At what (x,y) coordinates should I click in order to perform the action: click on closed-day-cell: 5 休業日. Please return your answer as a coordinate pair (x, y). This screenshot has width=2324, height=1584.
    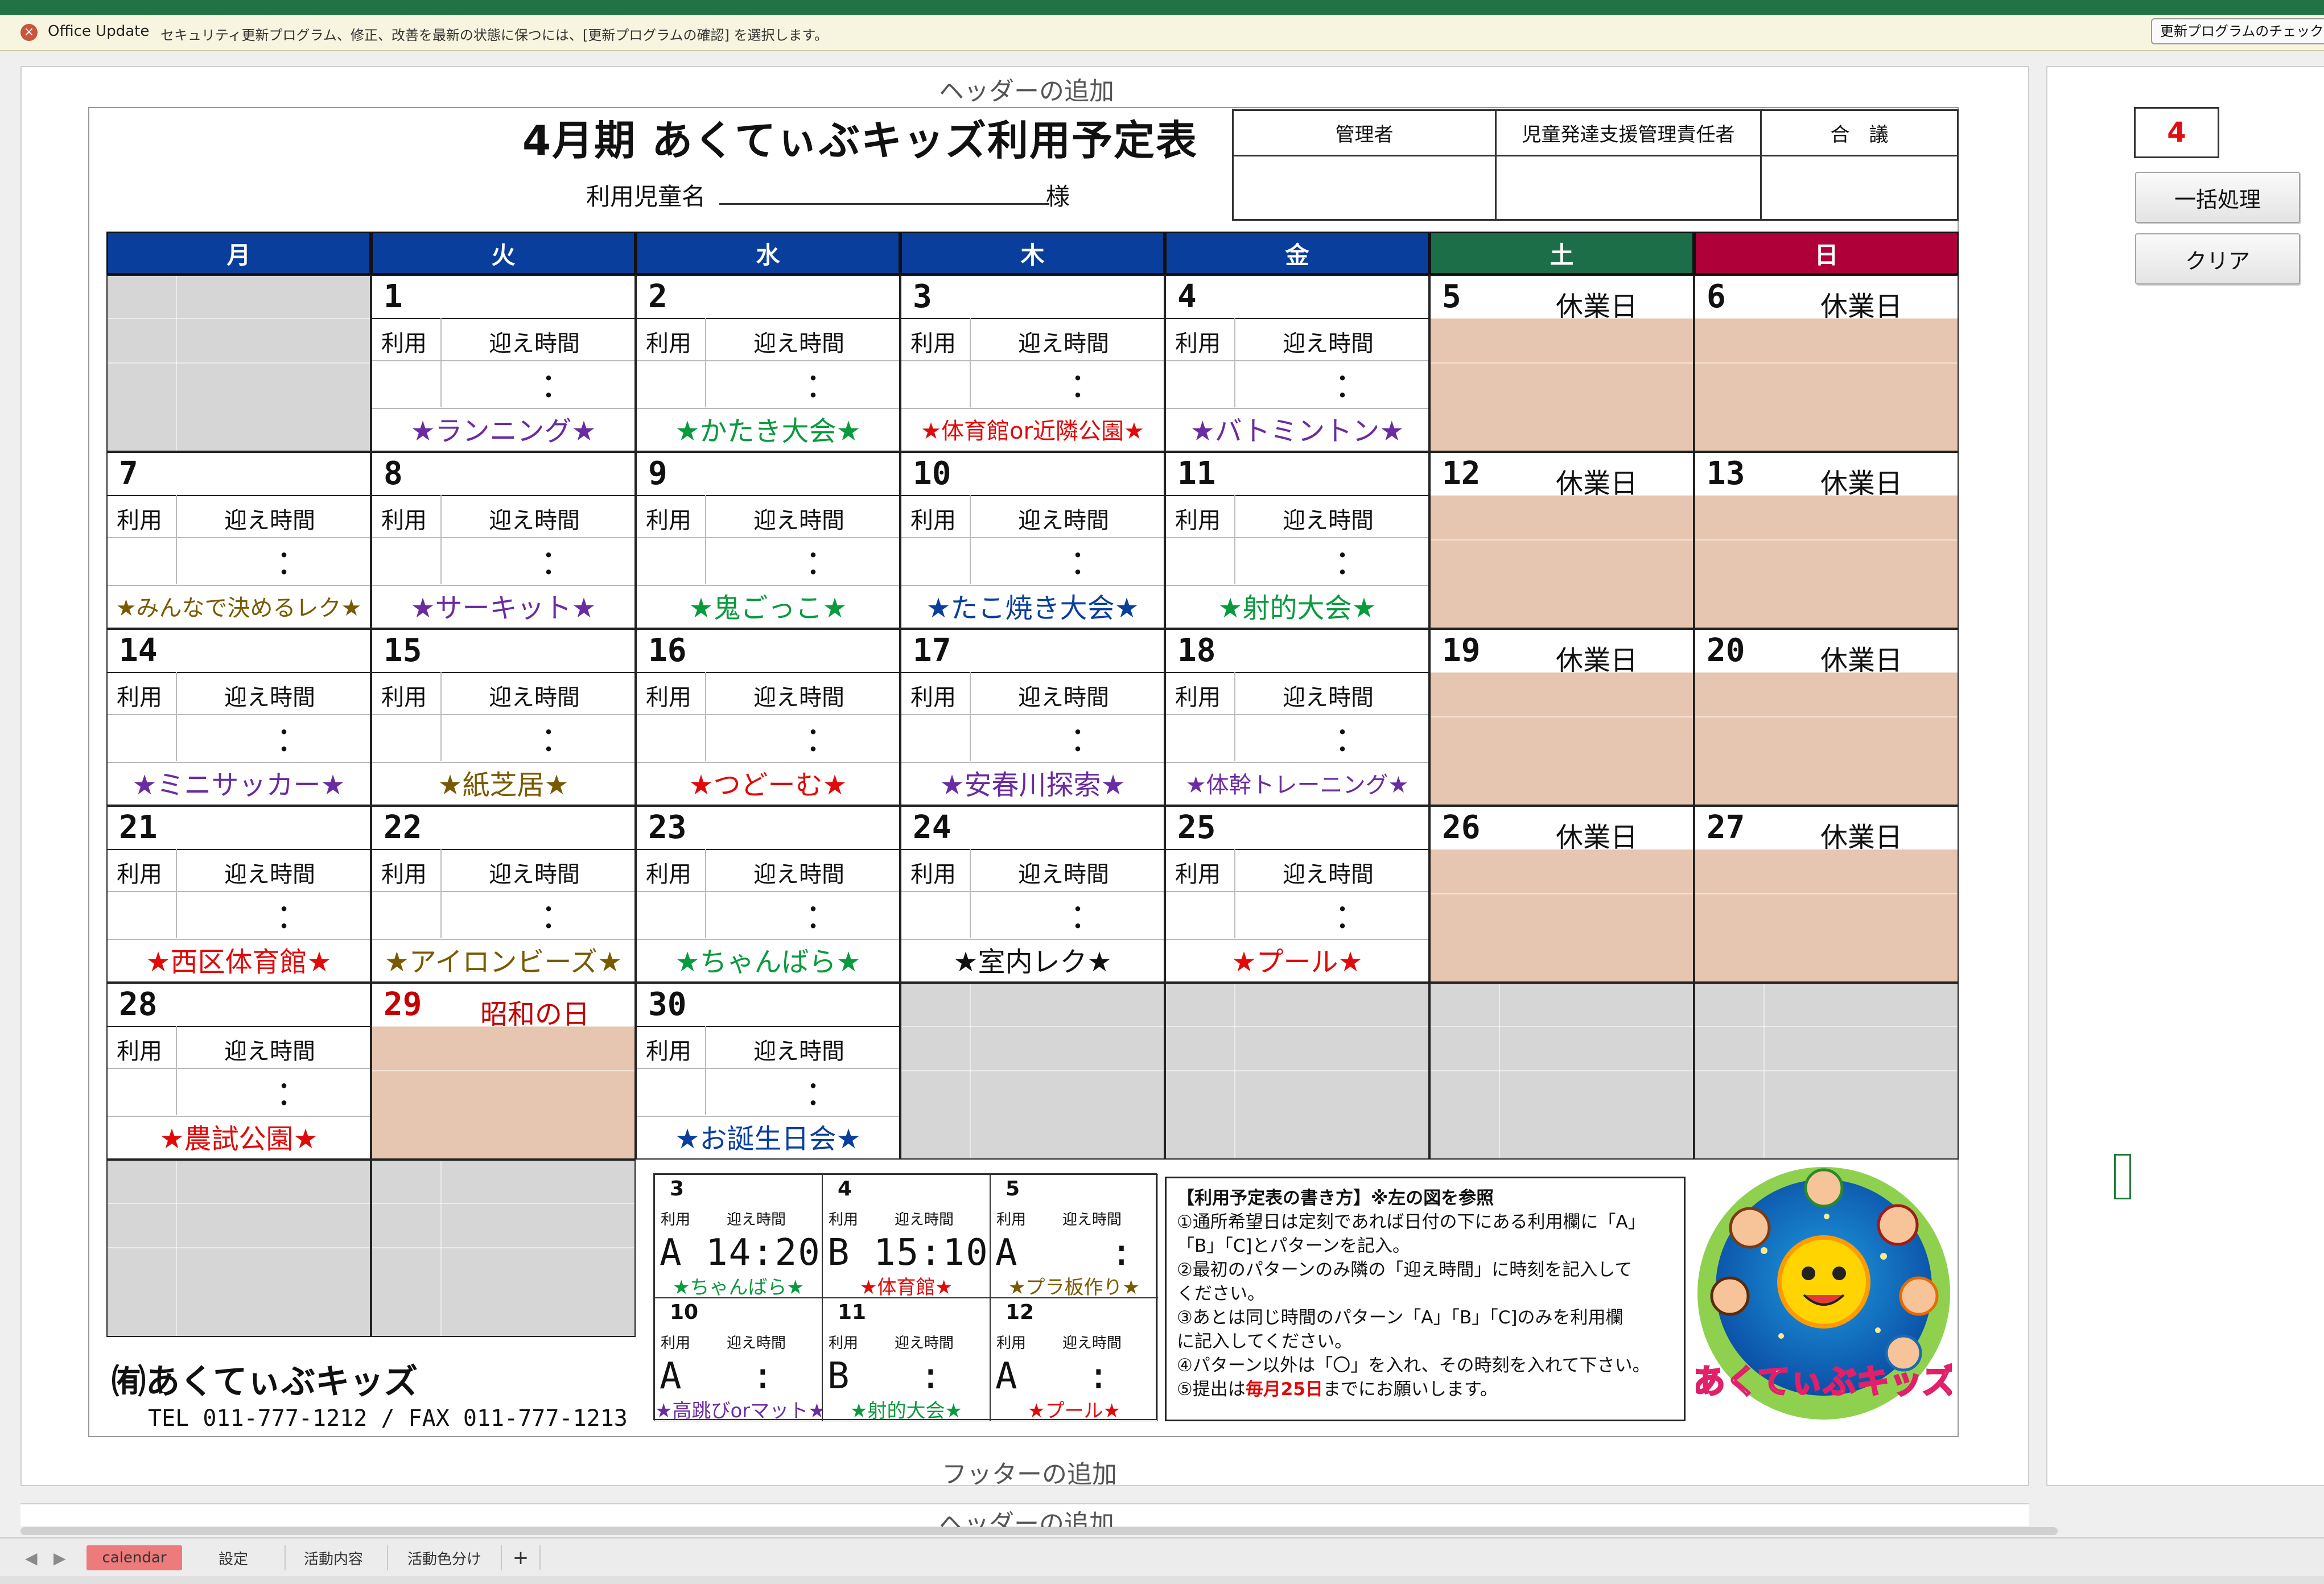
    Looking at the image, I should click on (1561, 363).